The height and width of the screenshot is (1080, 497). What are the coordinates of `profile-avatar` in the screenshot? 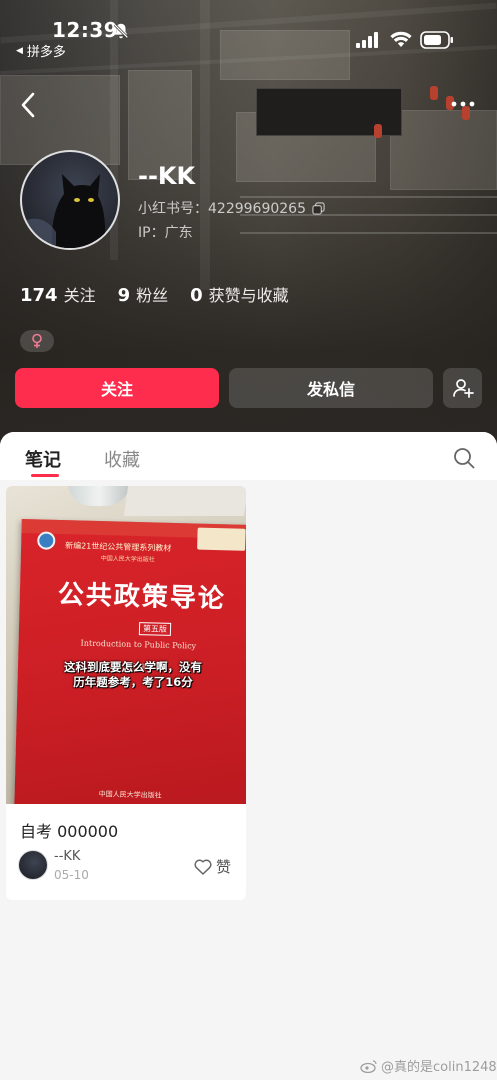 It's located at (70, 200).